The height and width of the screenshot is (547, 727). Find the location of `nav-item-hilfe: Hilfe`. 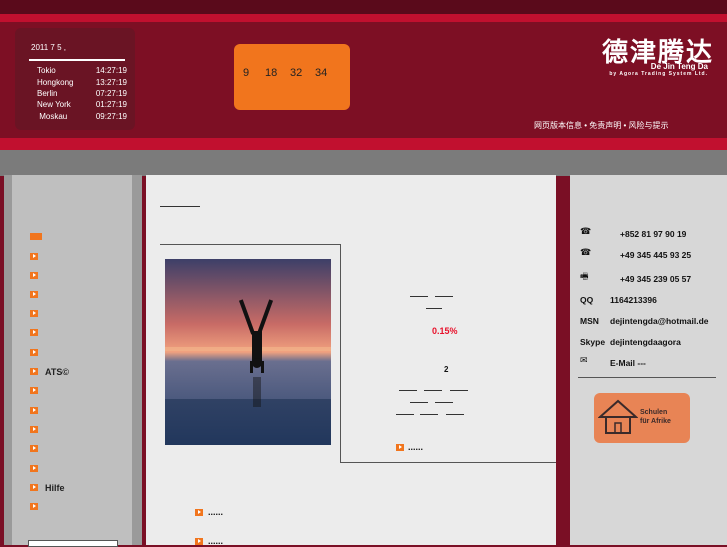

nav-item-hilfe: Hilfe is located at coordinates (55, 488).